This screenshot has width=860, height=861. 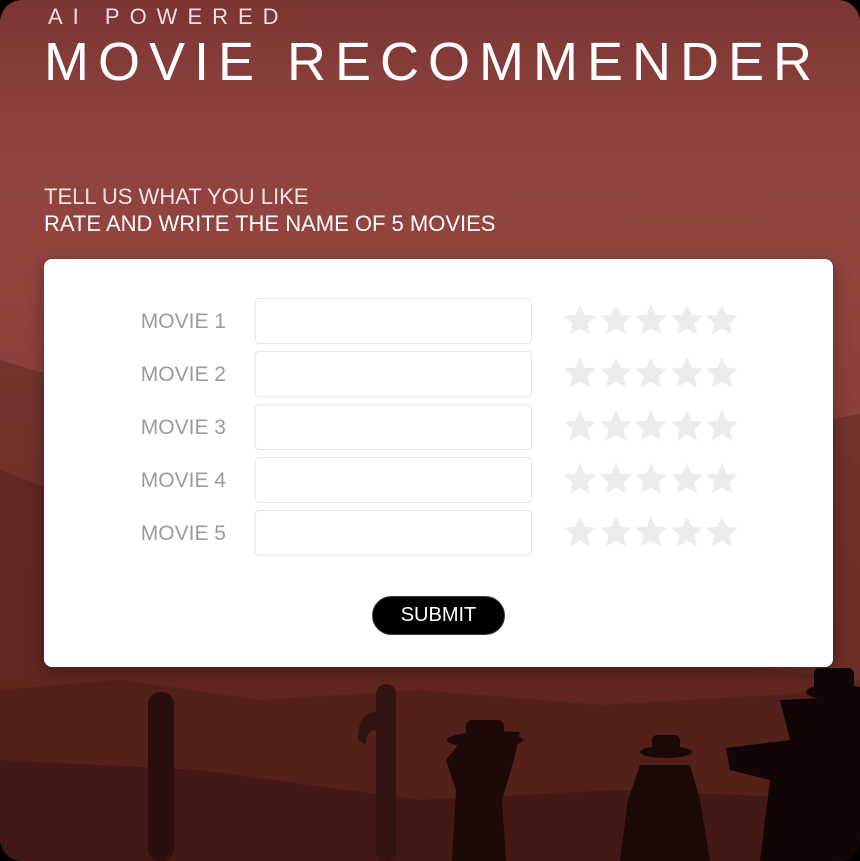 What do you see at coordinates (176, 196) in the screenshot?
I see `intro-subtitle: TELL US WHAT YOU LIKE` at bounding box center [176, 196].